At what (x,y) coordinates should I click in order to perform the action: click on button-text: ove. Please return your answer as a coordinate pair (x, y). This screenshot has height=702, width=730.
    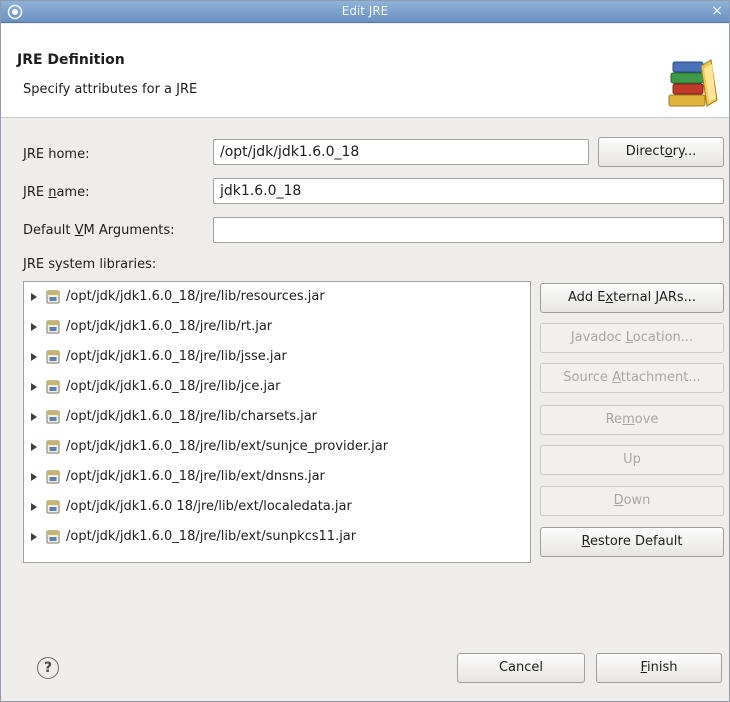
    Looking at the image, I should click on (646, 419).